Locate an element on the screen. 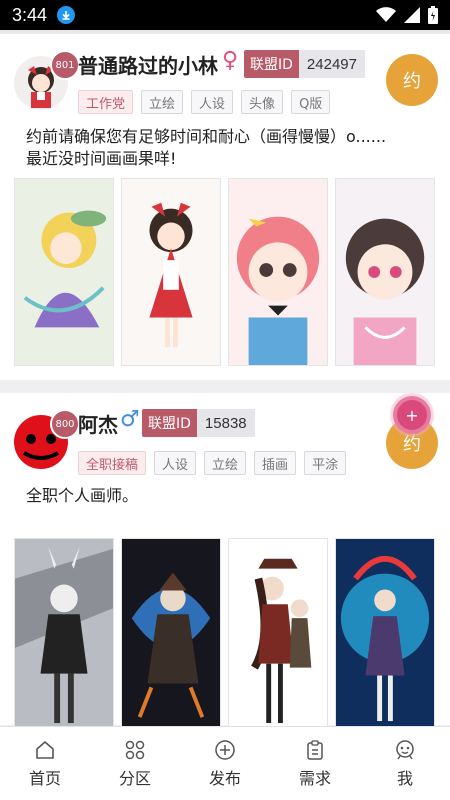  home-icon is located at coordinates (45, 749).